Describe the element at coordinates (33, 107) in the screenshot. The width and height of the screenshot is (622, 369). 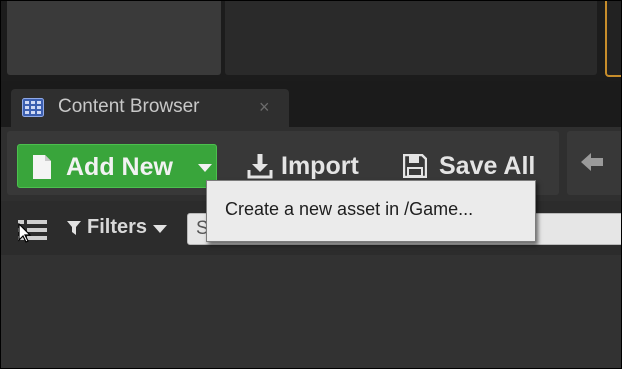
I see `content-browser-icon` at that location.